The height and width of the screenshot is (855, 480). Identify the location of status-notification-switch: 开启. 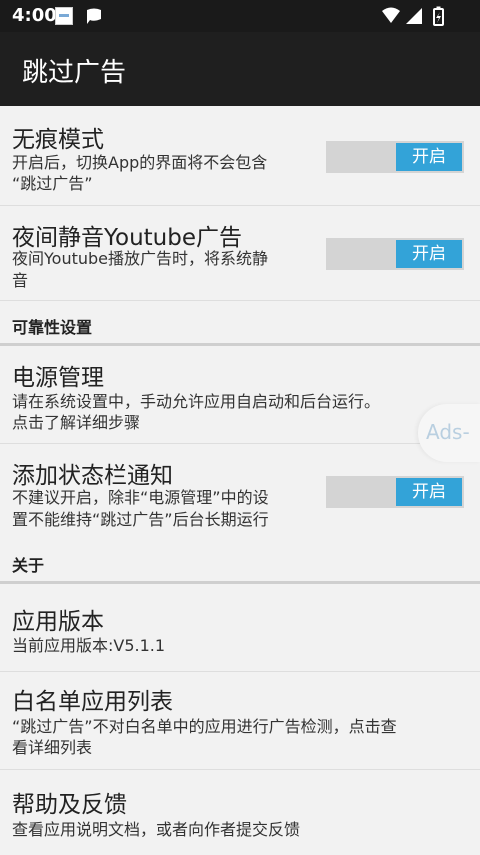
(395, 492).